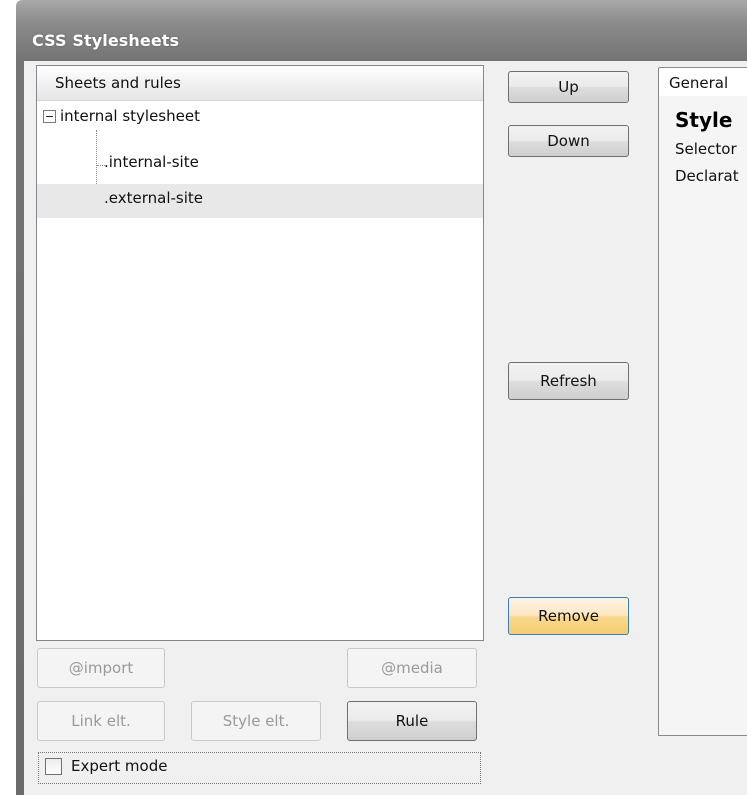 This screenshot has height=795, width=747. I want to click on tree-item-label: internal stylesheet, so click(130, 116).